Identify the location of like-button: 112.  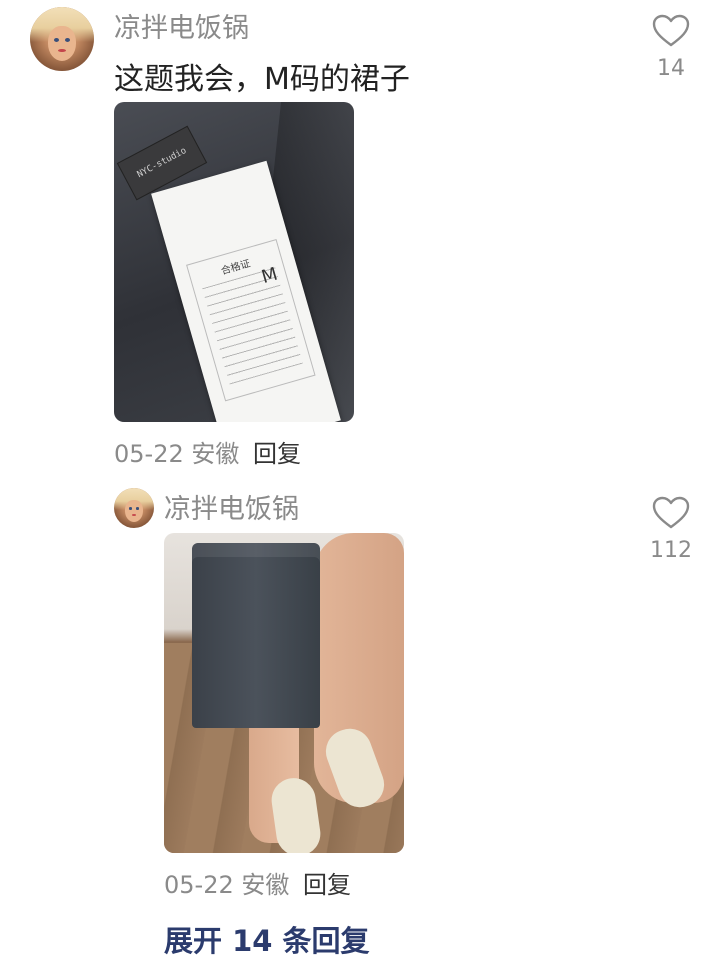
(671, 529).